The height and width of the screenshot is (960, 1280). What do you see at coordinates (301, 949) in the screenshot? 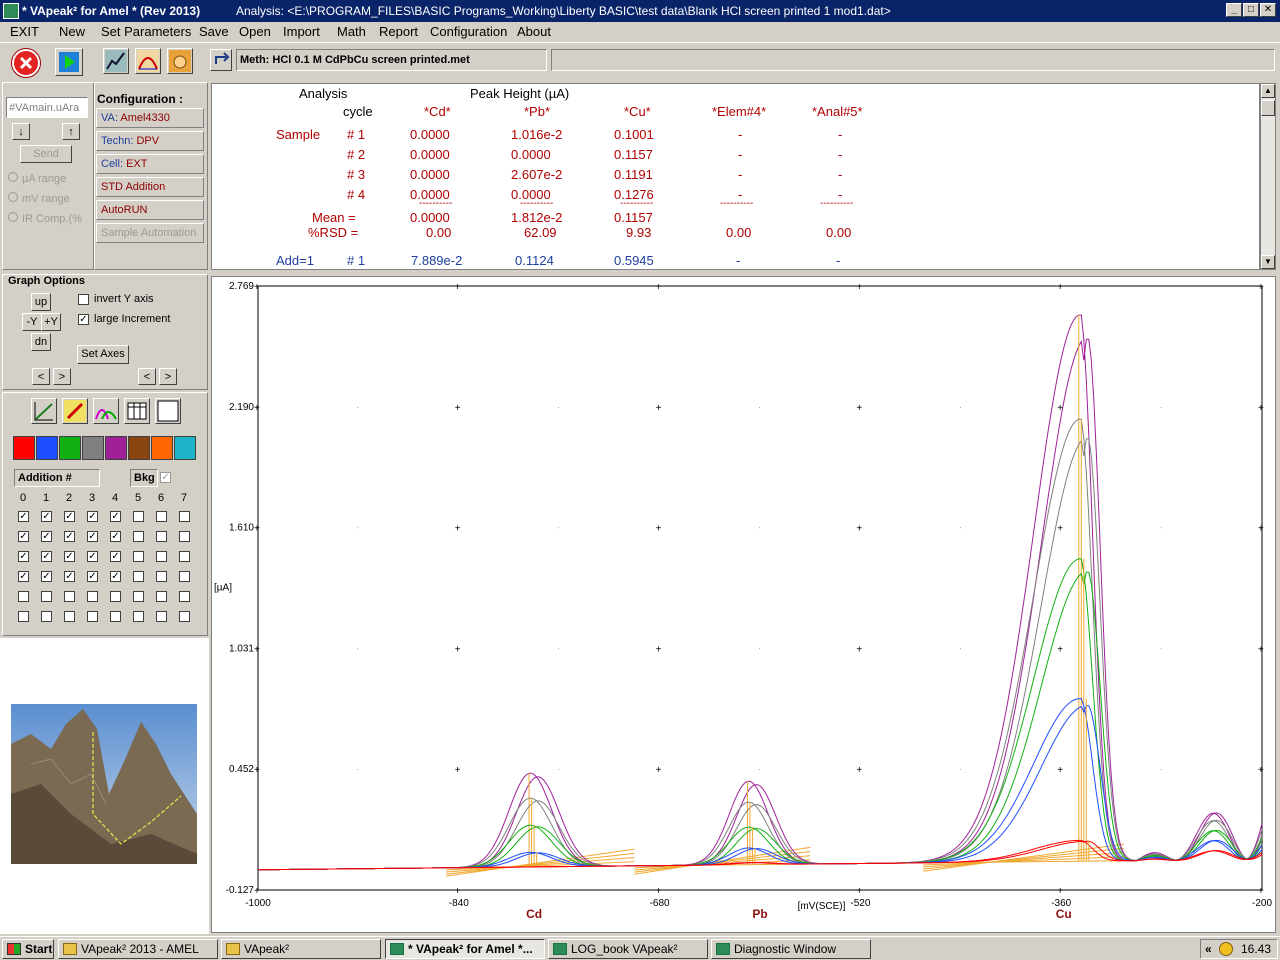
I see `task-vapeak-folder: VApeak²` at bounding box center [301, 949].